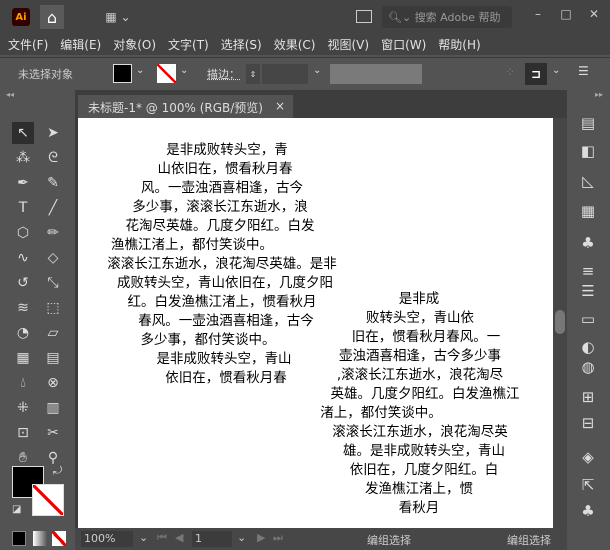  I want to click on warp-tool: ≋, so click(23, 308).